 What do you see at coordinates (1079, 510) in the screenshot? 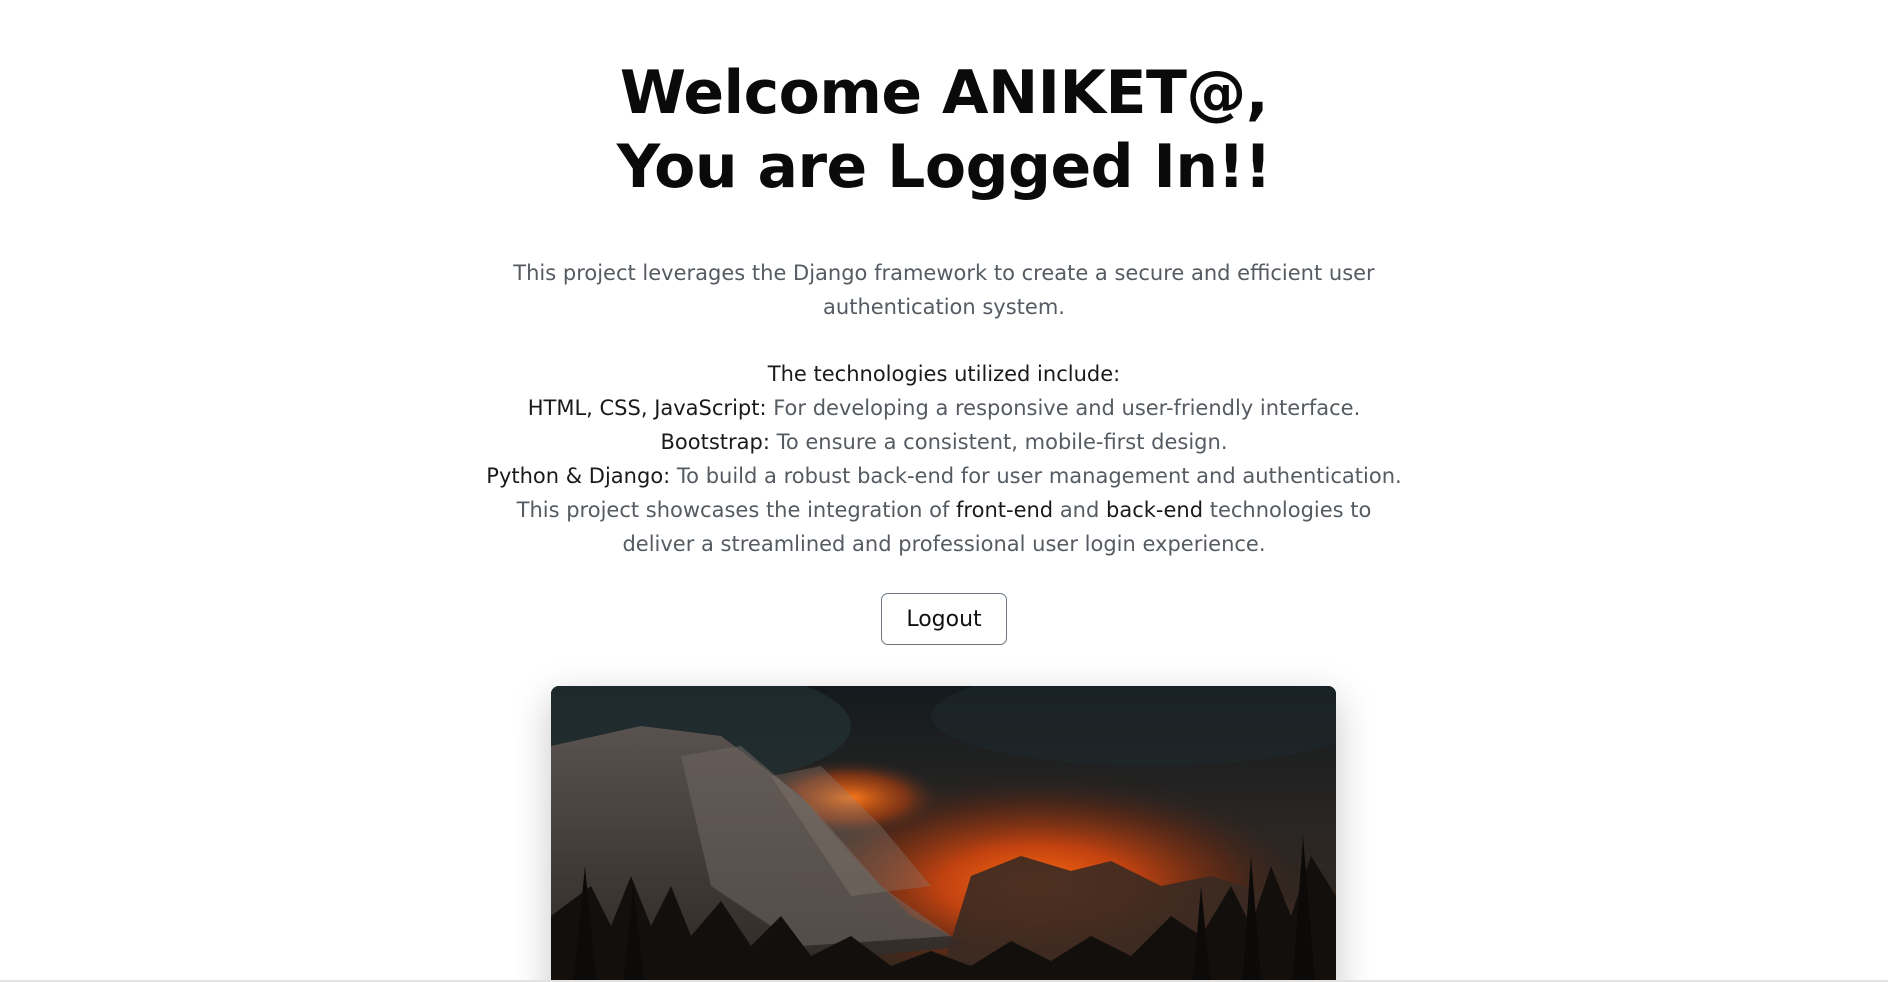
I see `summary-and: and` at bounding box center [1079, 510].